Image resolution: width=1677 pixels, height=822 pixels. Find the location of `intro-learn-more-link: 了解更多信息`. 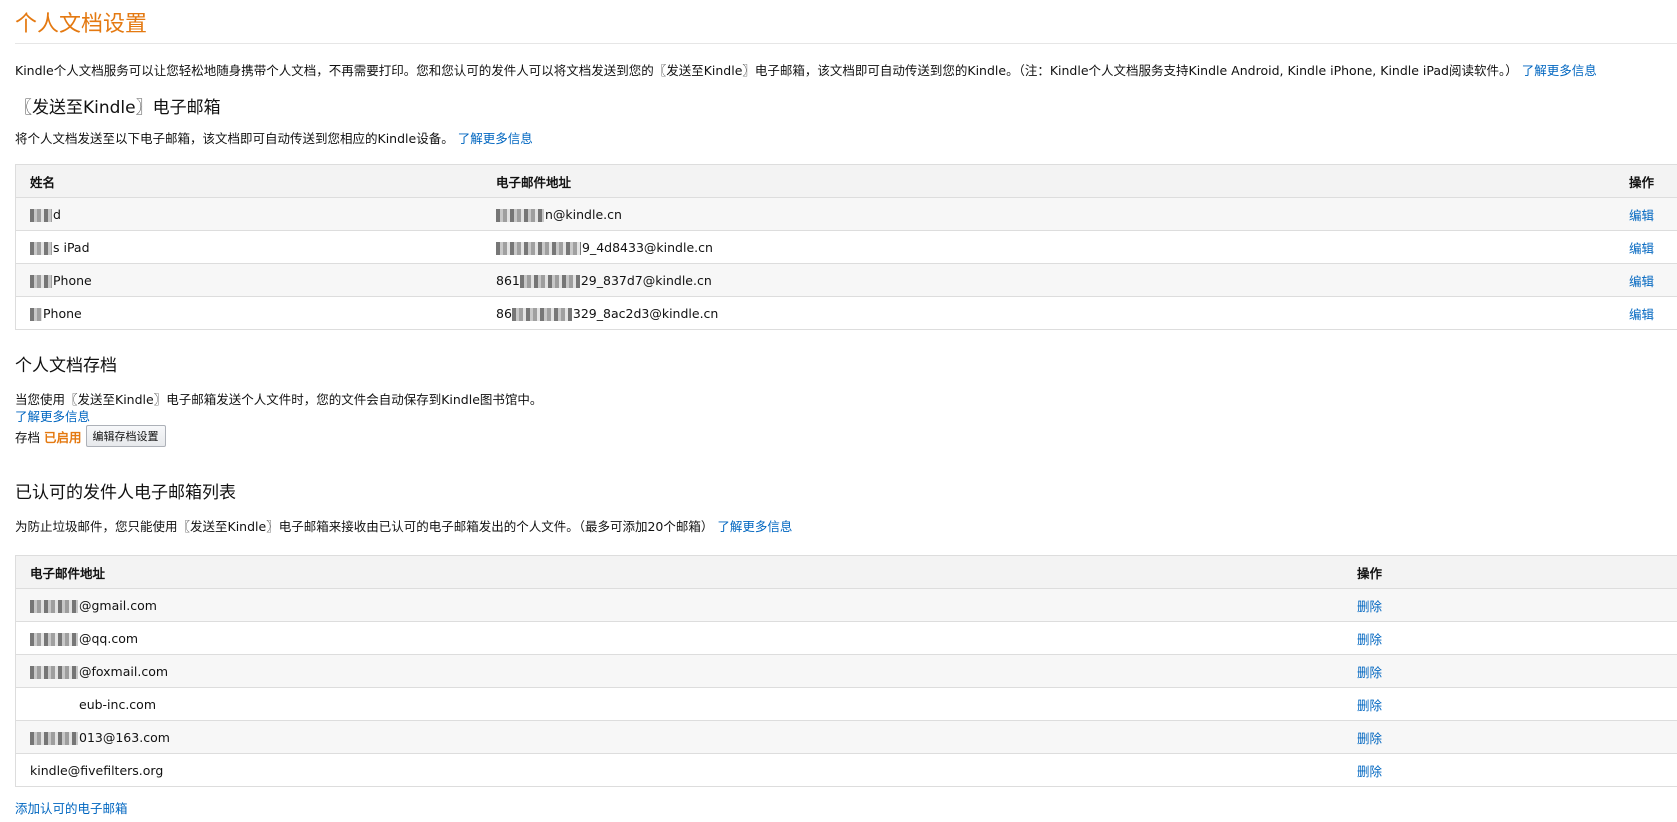

intro-learn-more-link: 了解更多信息 is located at coordinates (1559, 70).